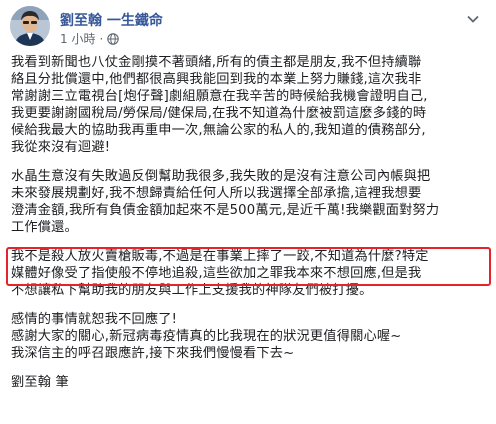  Describe the element at coordinates (219, 113) in the screenshot. I see `post-text-line: 我更要謝謝國稅局/勞保局/健保局,在我不知道為什麼被罰這麼多錢的時` at that location.